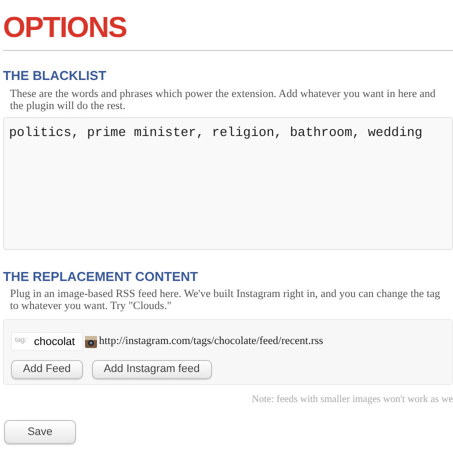 The image size is (453, 460). What do you see at coordinates (91, 342) in the screenshot?
I see `camera-icon` at bounding box center [91, 342].